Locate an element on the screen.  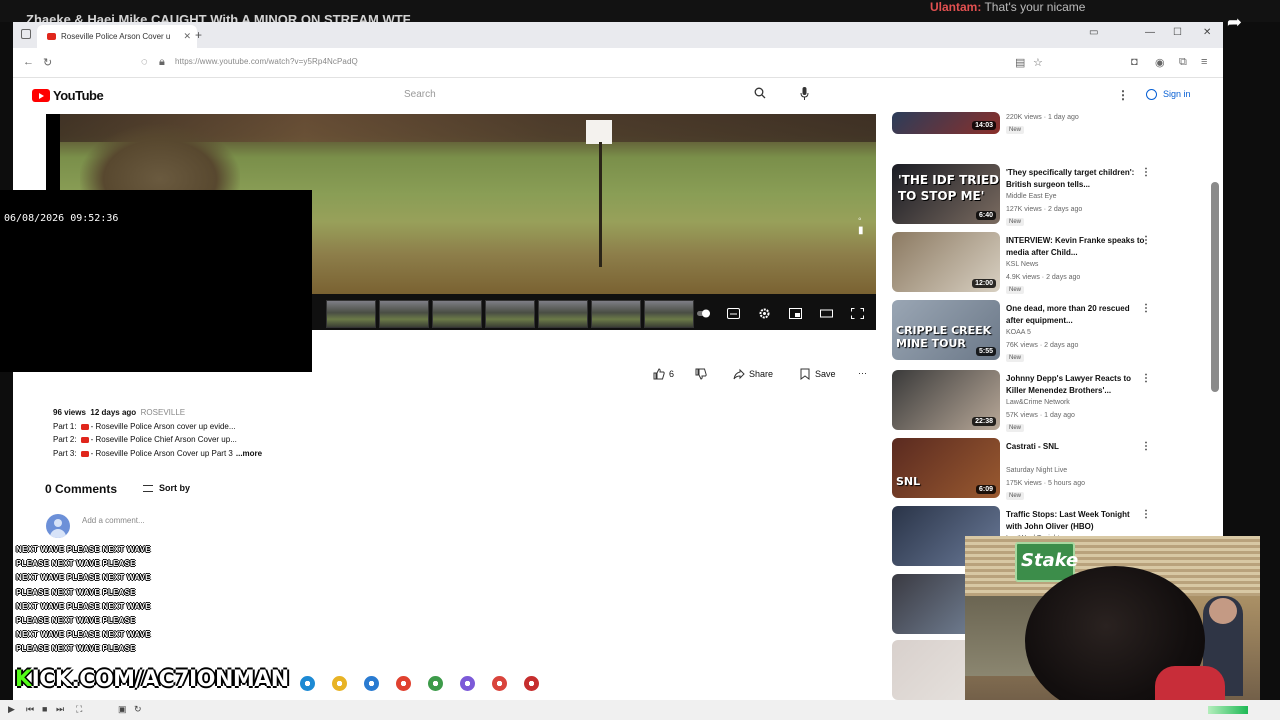
search-input: Search is located at coordinates (588, 95).